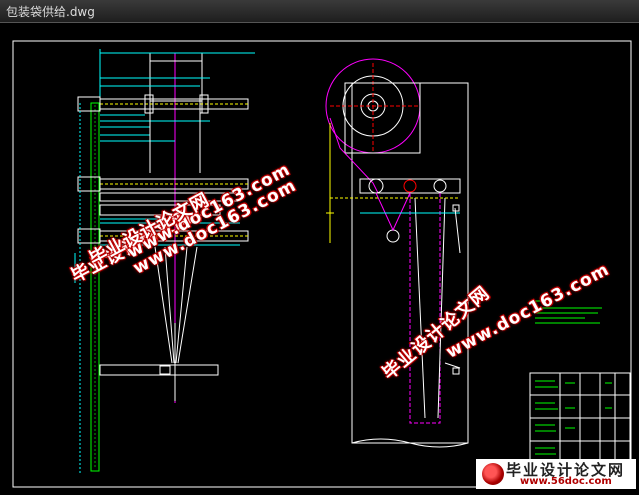 The height and width of the screenshot is (495, 639). I want to click on logo-icon, so click(493, 474).